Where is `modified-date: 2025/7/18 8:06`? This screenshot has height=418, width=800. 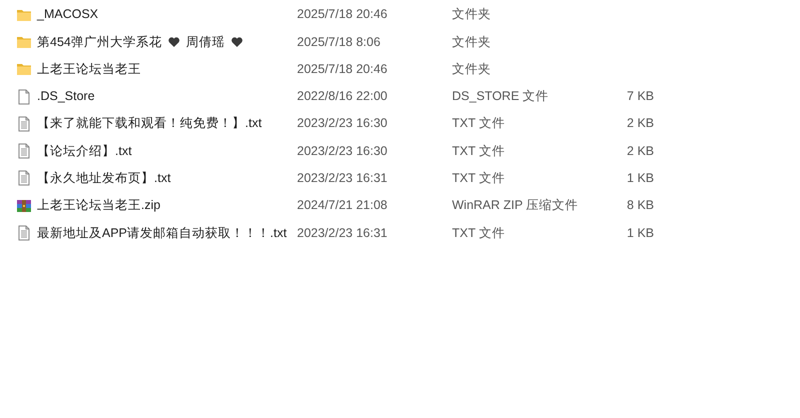
modified-date: 2025/7/18 8:06 is located at coordinates (339, 42).